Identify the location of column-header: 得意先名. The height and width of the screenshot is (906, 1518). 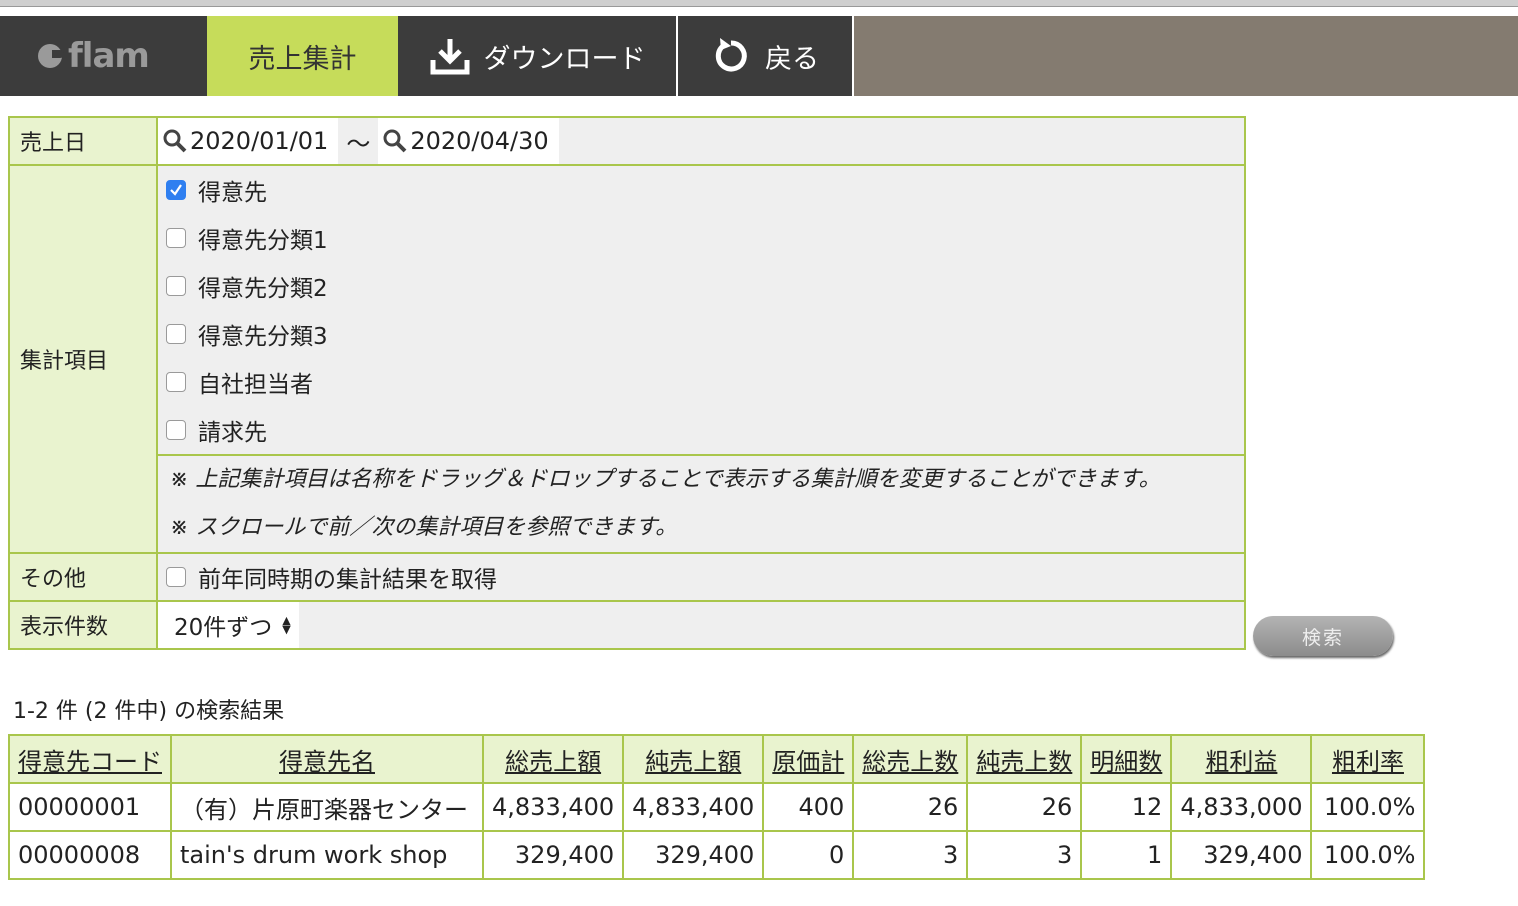
(327, 759).